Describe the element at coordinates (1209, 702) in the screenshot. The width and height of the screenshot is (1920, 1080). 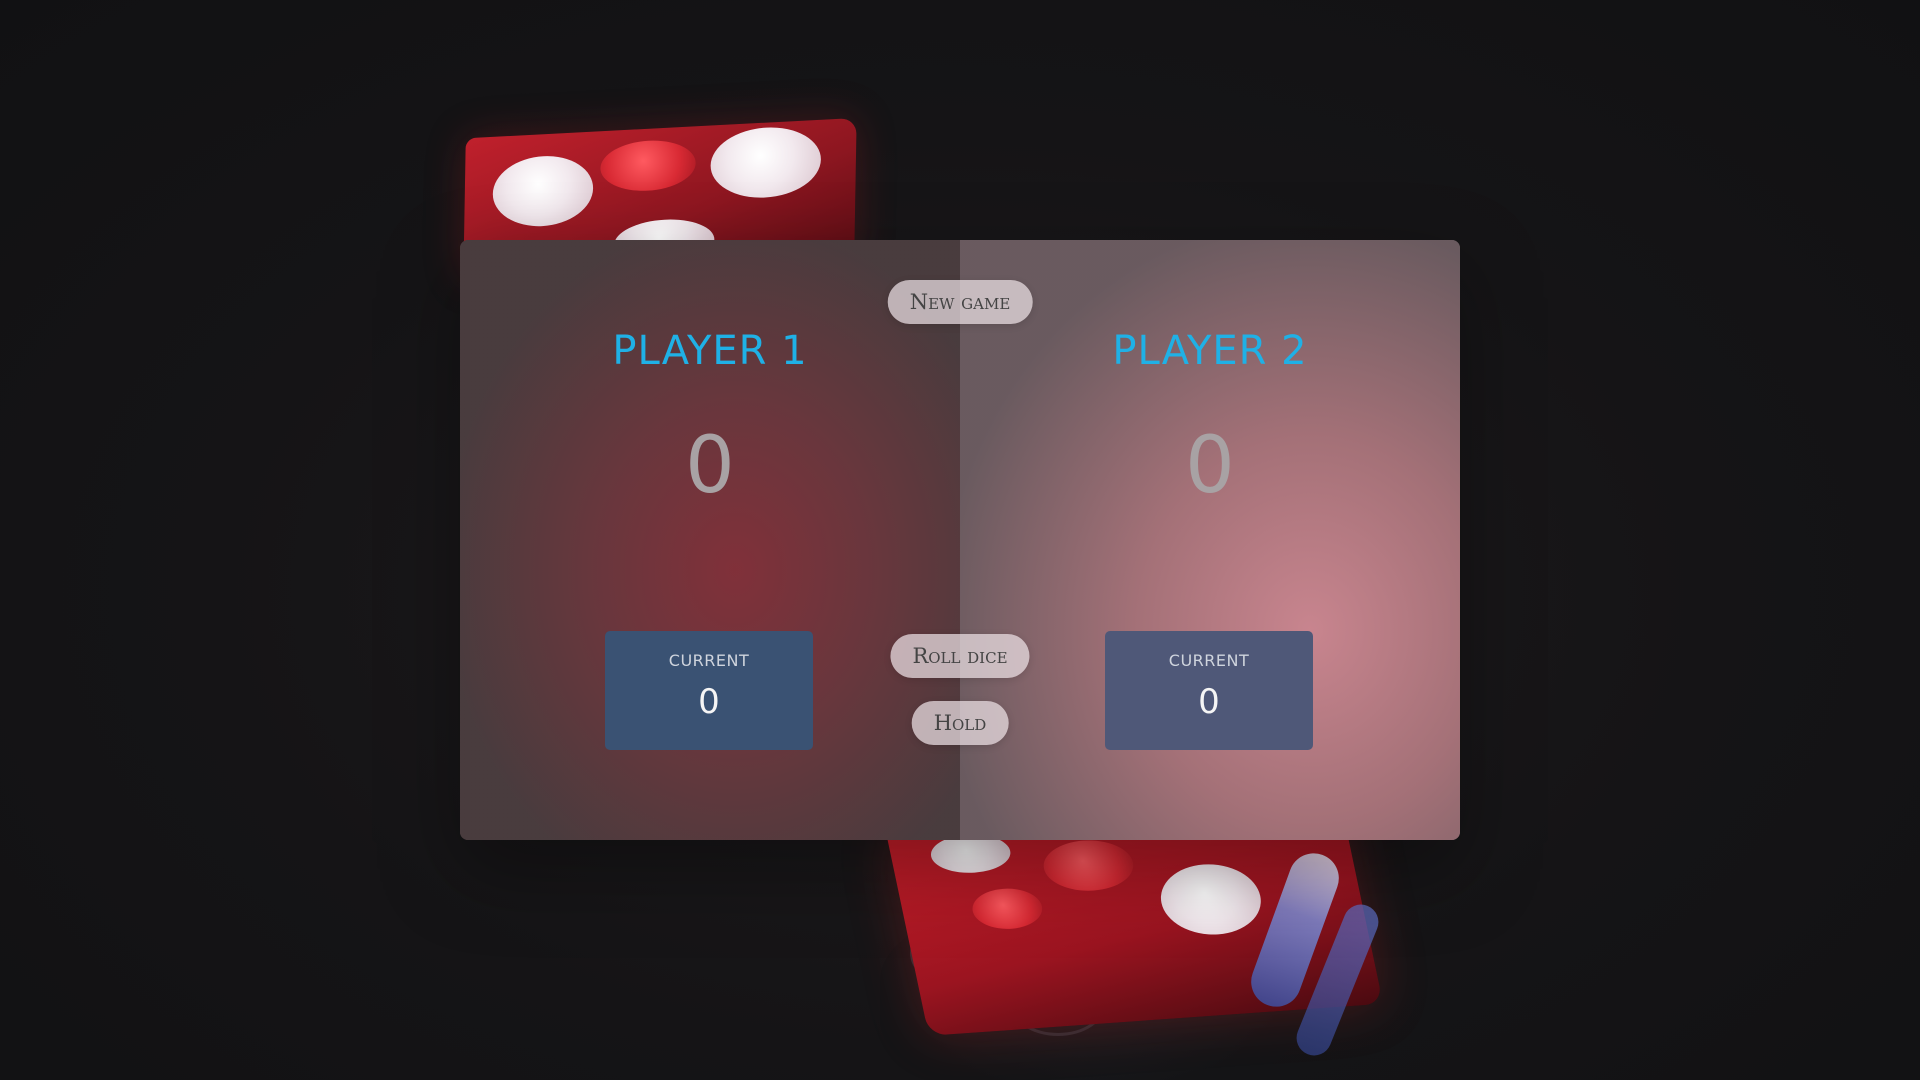
I see `player-2-current-score: 0` at that location.